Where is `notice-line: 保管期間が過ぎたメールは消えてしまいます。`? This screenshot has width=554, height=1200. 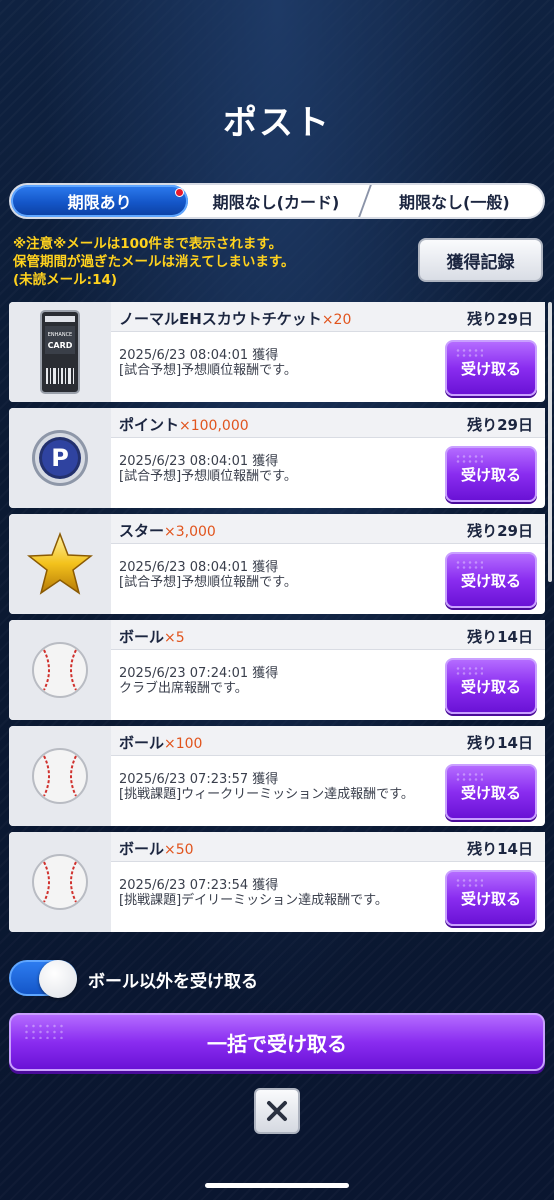
notice-line: 保管期間が過ぎたメールは消えてしまいます。 is located at coordinates (154, 262).